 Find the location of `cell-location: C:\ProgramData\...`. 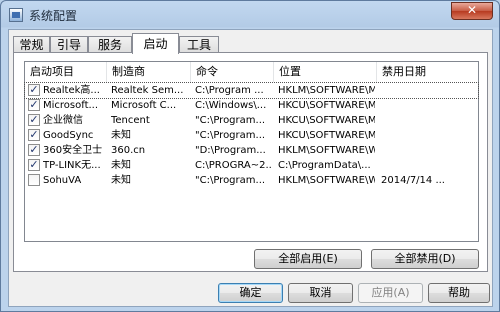

cell-location: C:\ProgramData\... is located at coordinates (324, 165).